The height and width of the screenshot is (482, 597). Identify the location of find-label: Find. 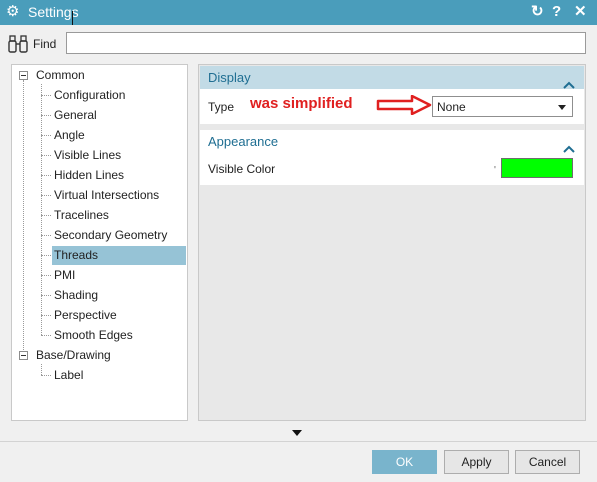
(45, 44).